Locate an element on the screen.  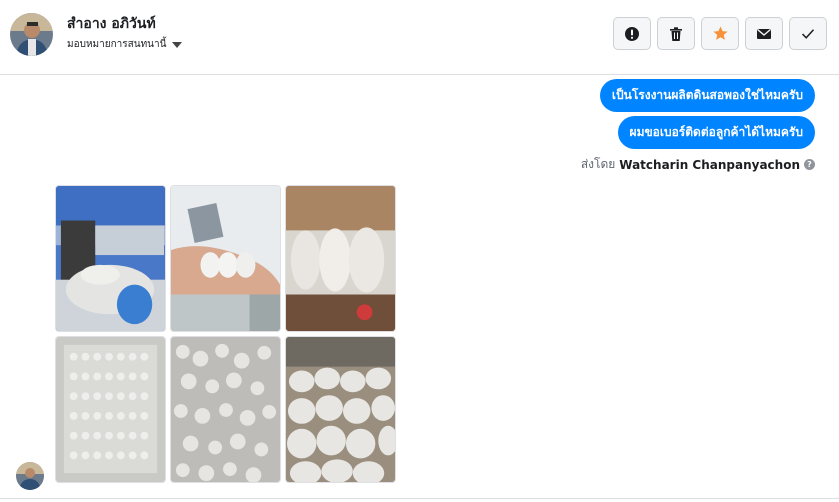
conversation-header: สำอาง อภิวันท์ มอบหมายการสนทนานี้ is located at coordinates (419, 37).